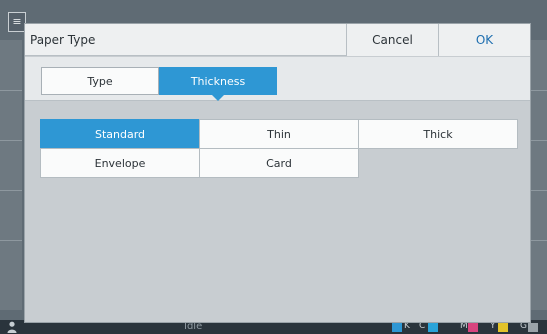 The width and height of the screenshot is (547, 334). I want to click on option-envelope: Envelope, so click(120, 163).